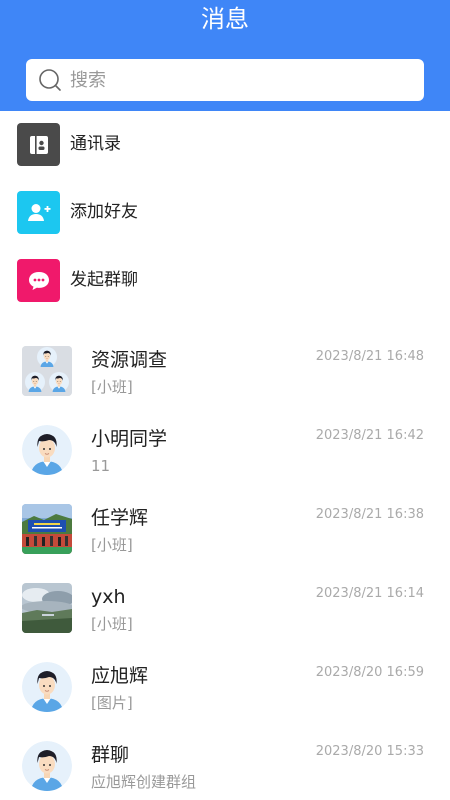 The height and width of the screenshot is (800, 450). What do you see at coordinates (120, 518) in the screenshot?
I see `chat-name: 任学辉` at bounding box center [120, 518].